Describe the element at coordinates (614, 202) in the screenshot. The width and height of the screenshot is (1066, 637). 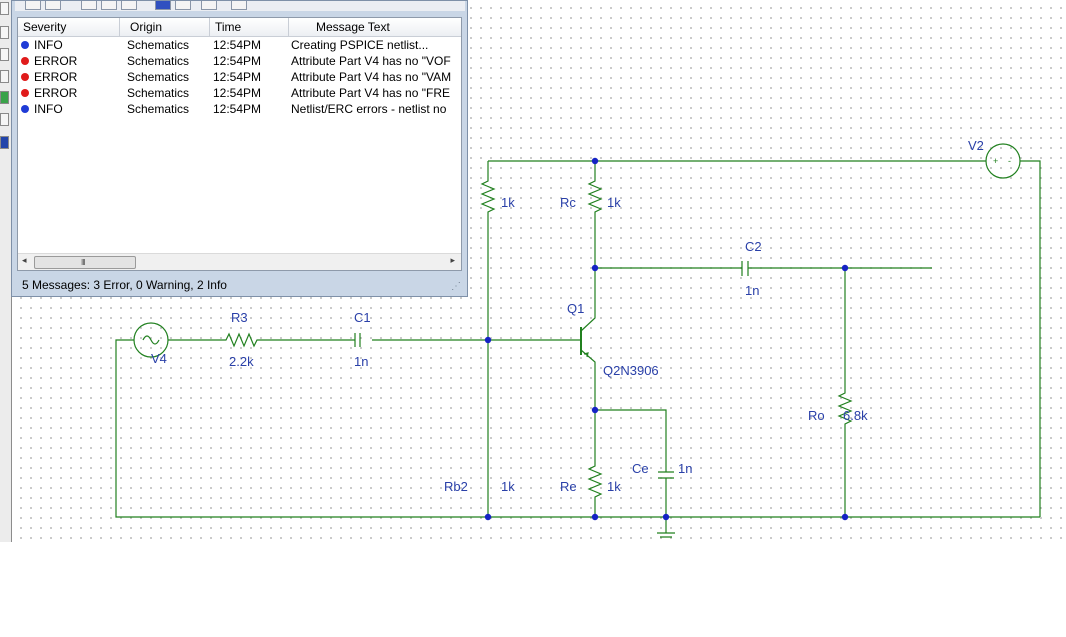
I see `label-rc-value: 1k` at that location.